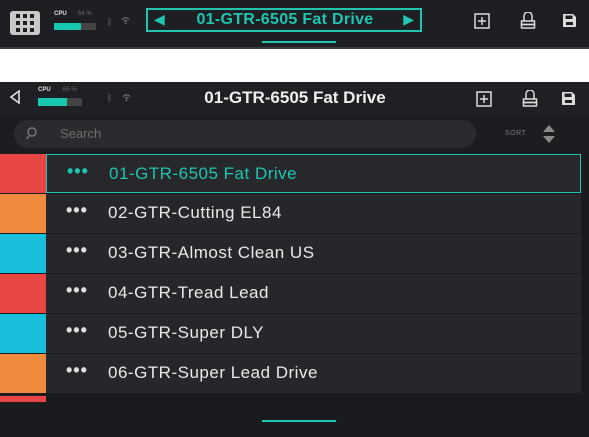 Image resolution: width=589 pixels, height=437 pixels. Describe the element at coordinates (408, 19) in the screenshot. I see `next-preset-icon: ▶` at that location.